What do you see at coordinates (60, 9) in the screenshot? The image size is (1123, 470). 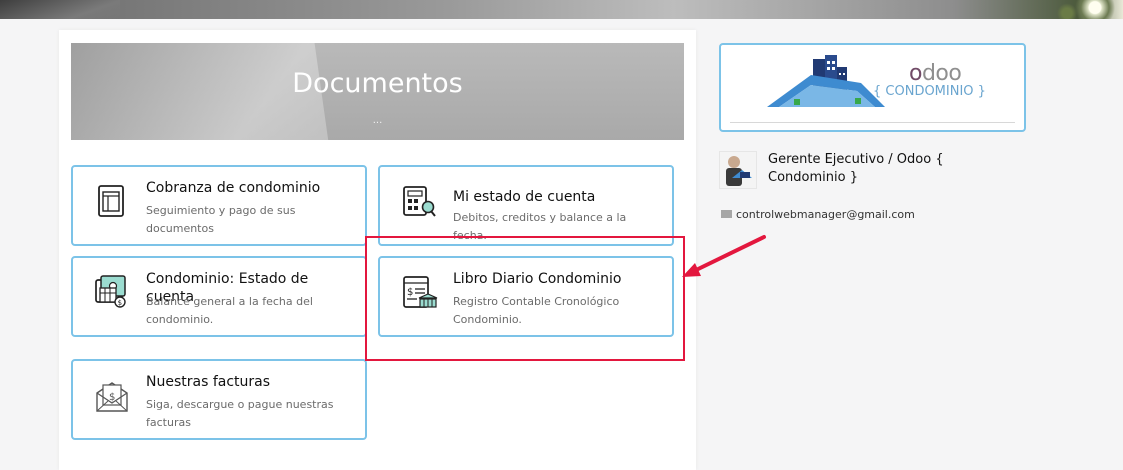 I see `banner-streak` at bounding box center [60, 9].